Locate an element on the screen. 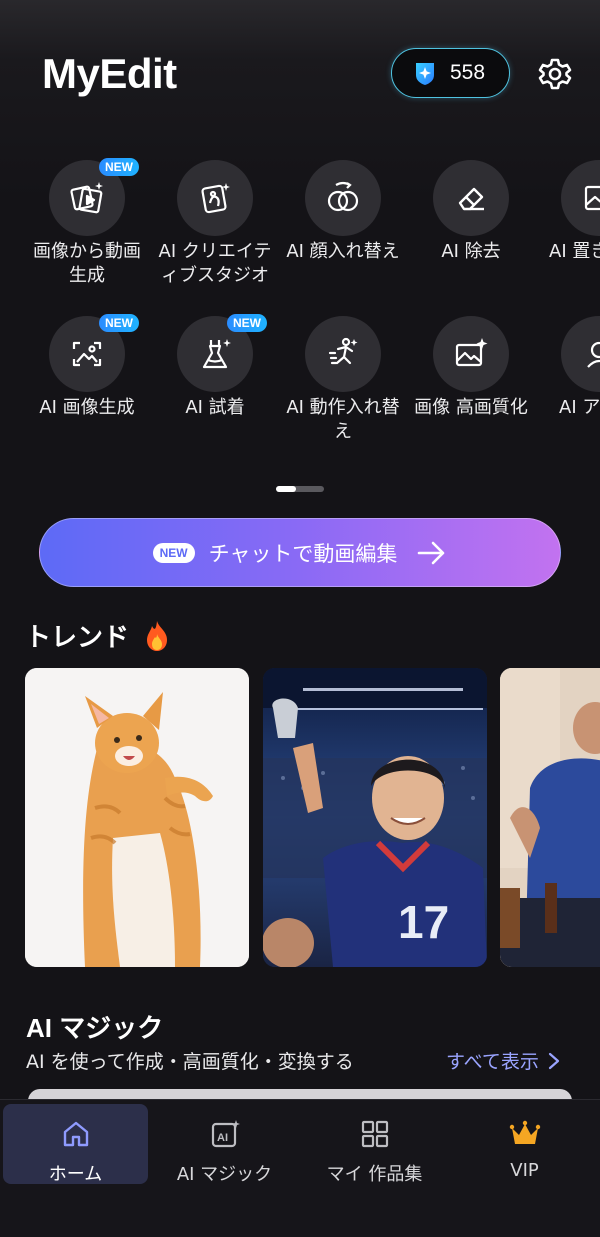  image-to-video-icon is located at coordinates (86, 198).